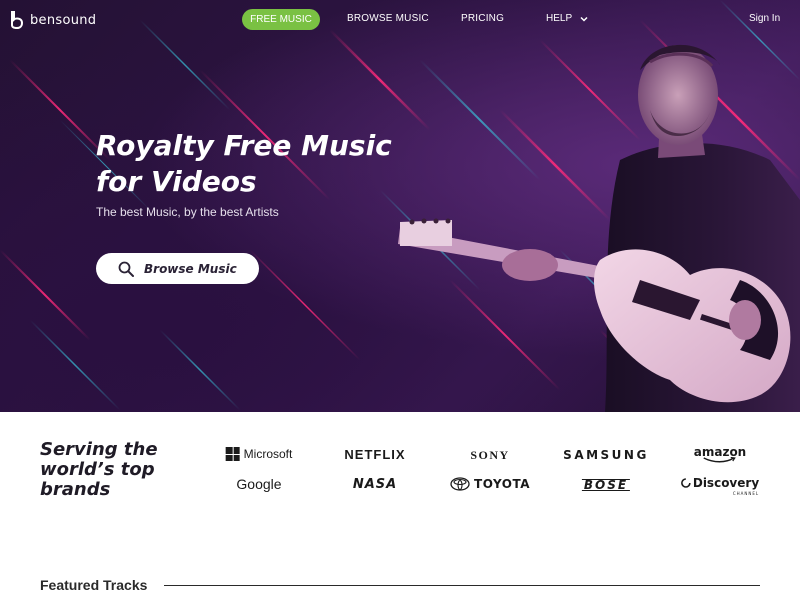 Image resolution: width=800 pixels, height=600 pixels. I want to click on featured-divider, so click(462, 585).